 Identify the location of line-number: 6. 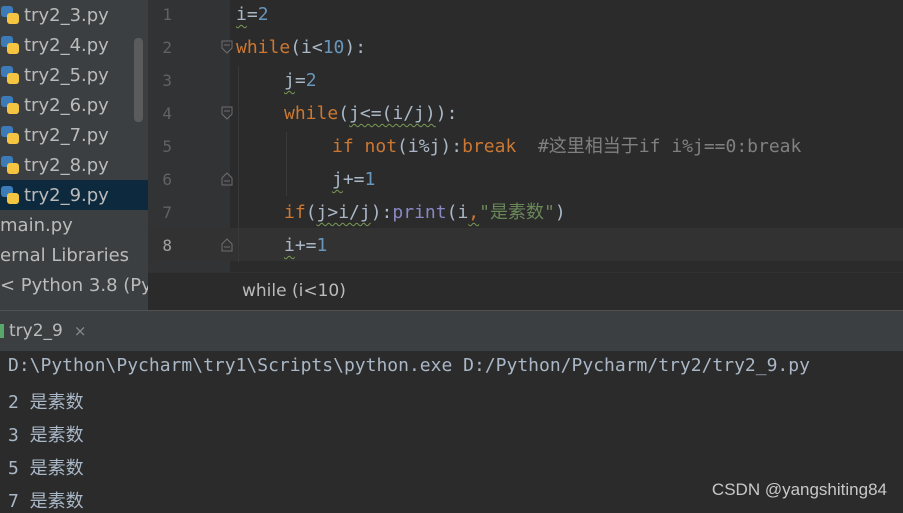
(167, 179).